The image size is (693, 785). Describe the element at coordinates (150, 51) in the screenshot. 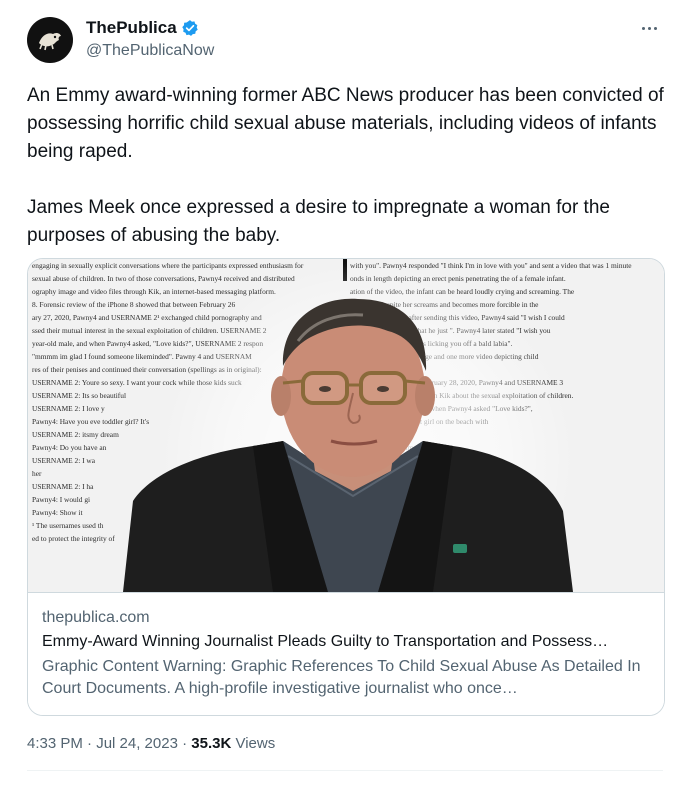

I see `author-handle: @ThePublicaNow` at that location.